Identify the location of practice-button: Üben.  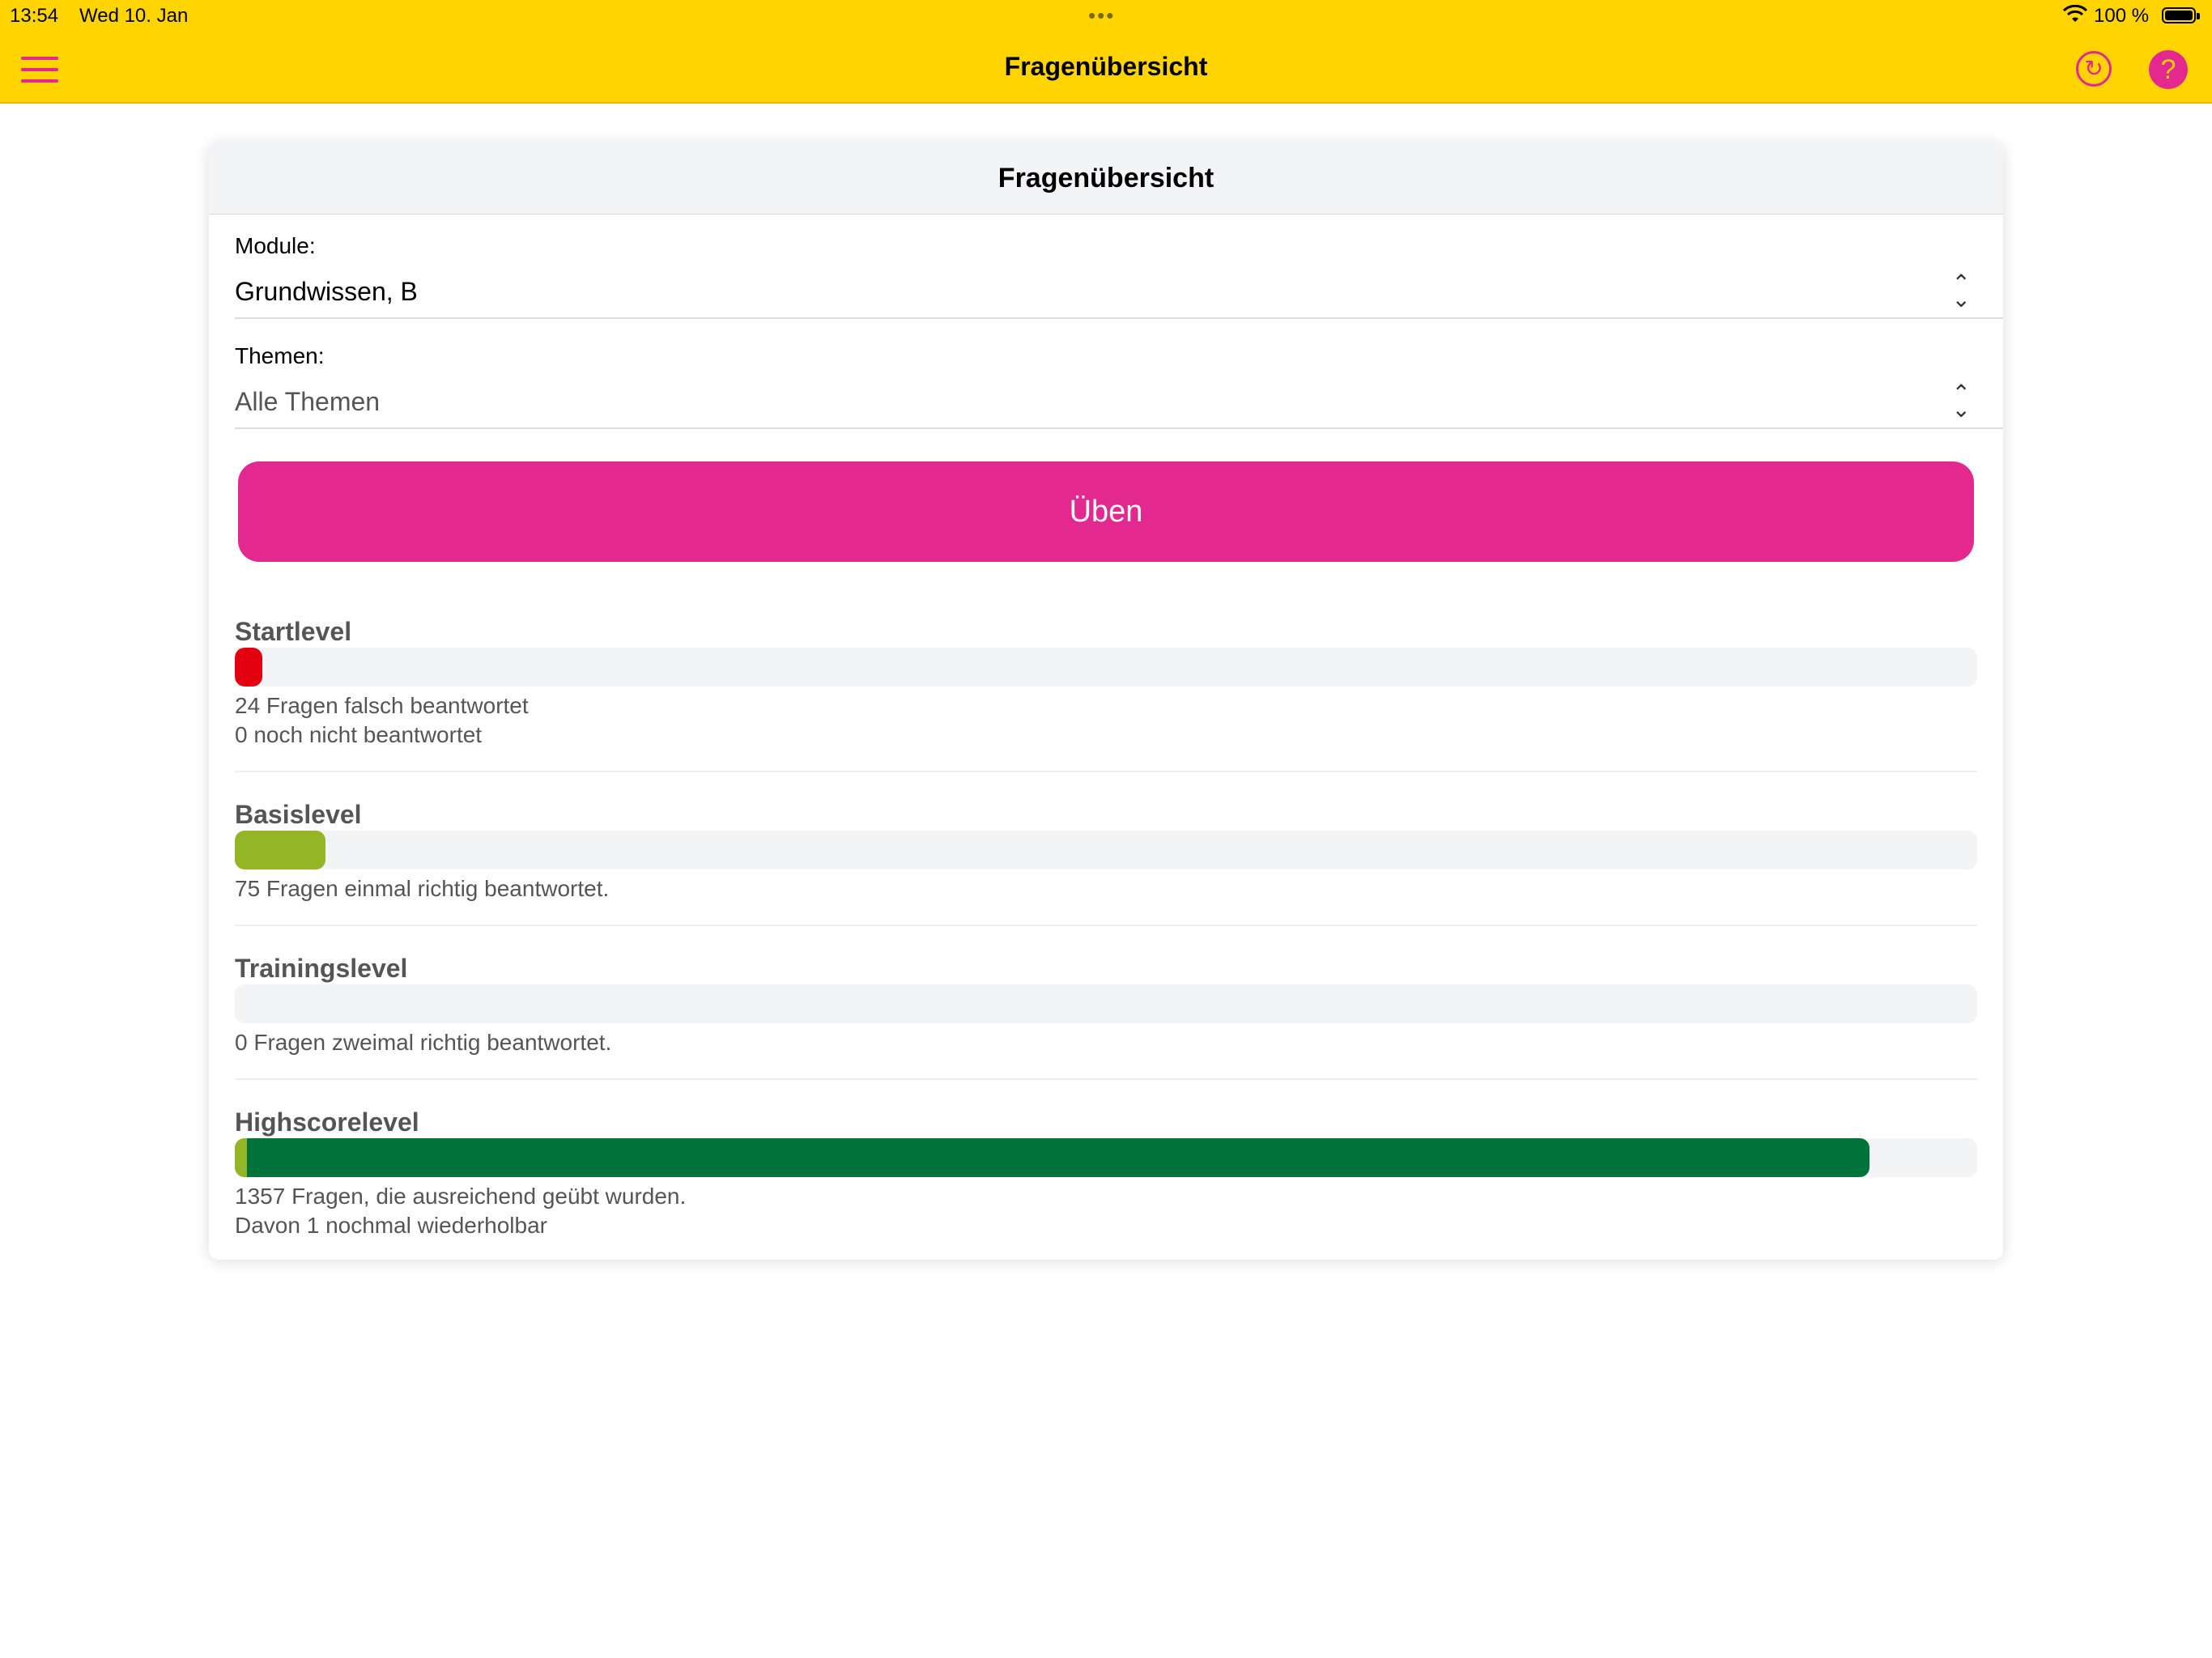
(1106, 511).